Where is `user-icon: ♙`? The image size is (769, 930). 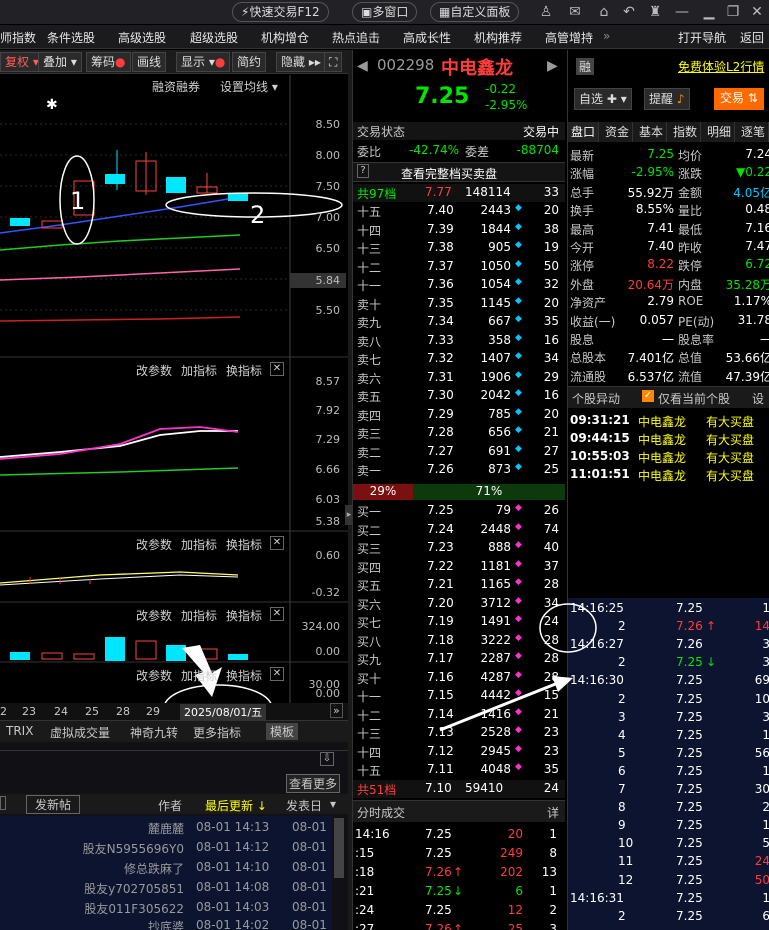 user-icon: ♙ is located at coordinates (546, 12).